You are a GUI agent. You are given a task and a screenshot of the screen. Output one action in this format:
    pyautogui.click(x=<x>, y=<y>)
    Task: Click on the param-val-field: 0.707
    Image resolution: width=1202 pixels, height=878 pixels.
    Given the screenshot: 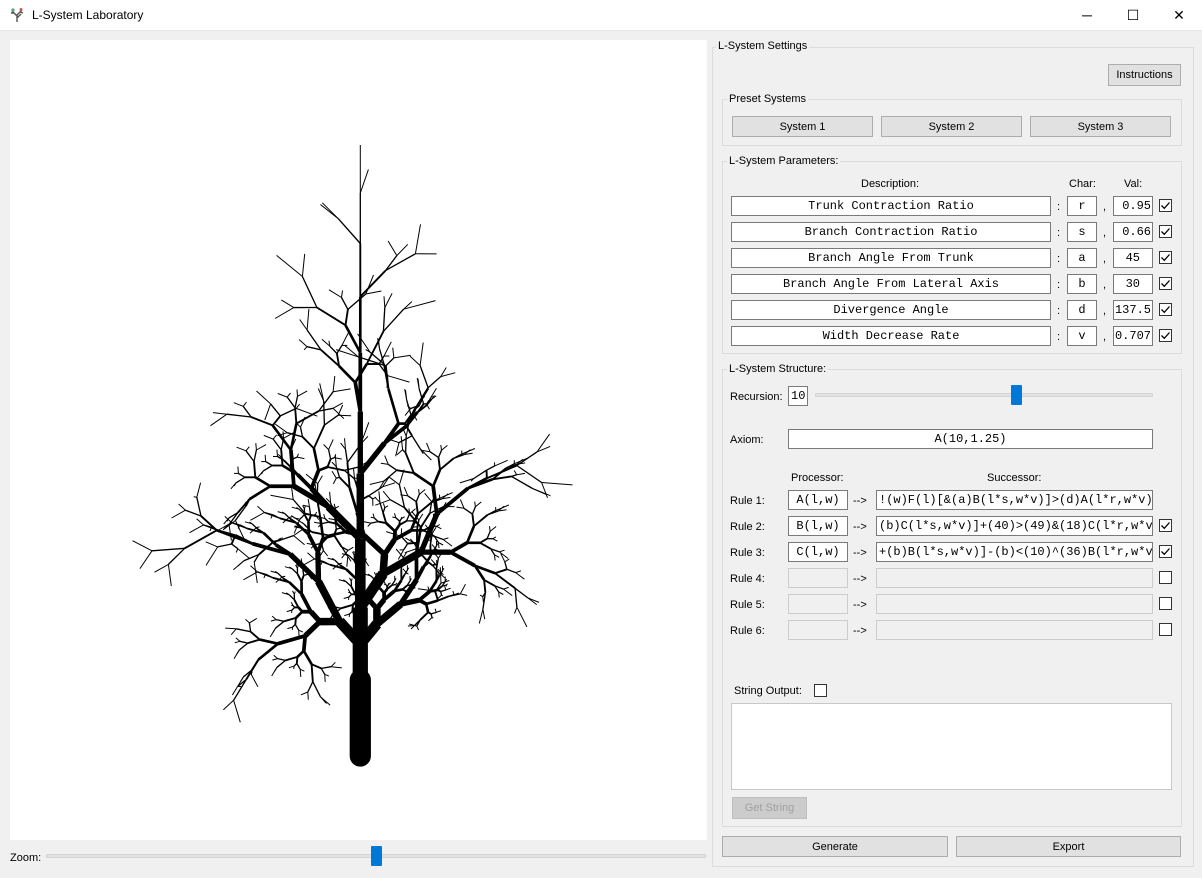 What is the action you would take?
    pyautogui.click(x=1133, y=336)
    